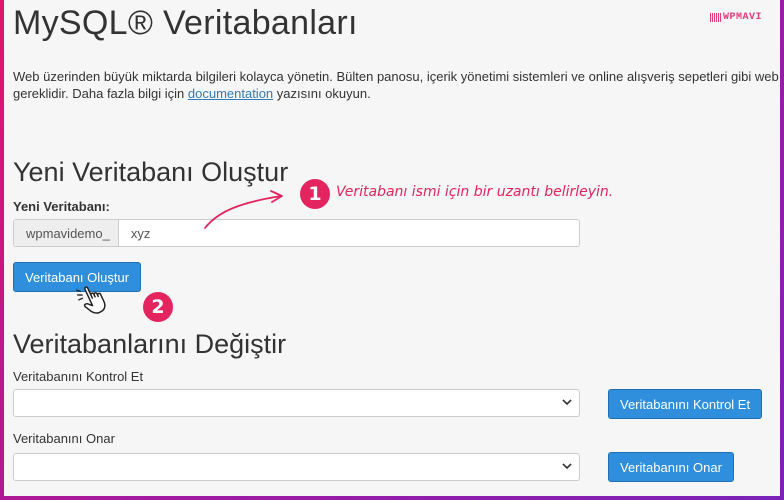 The height and width of the screenshot is (500, 784). I want to click on hand-pointer-icon, so click(91, 300).